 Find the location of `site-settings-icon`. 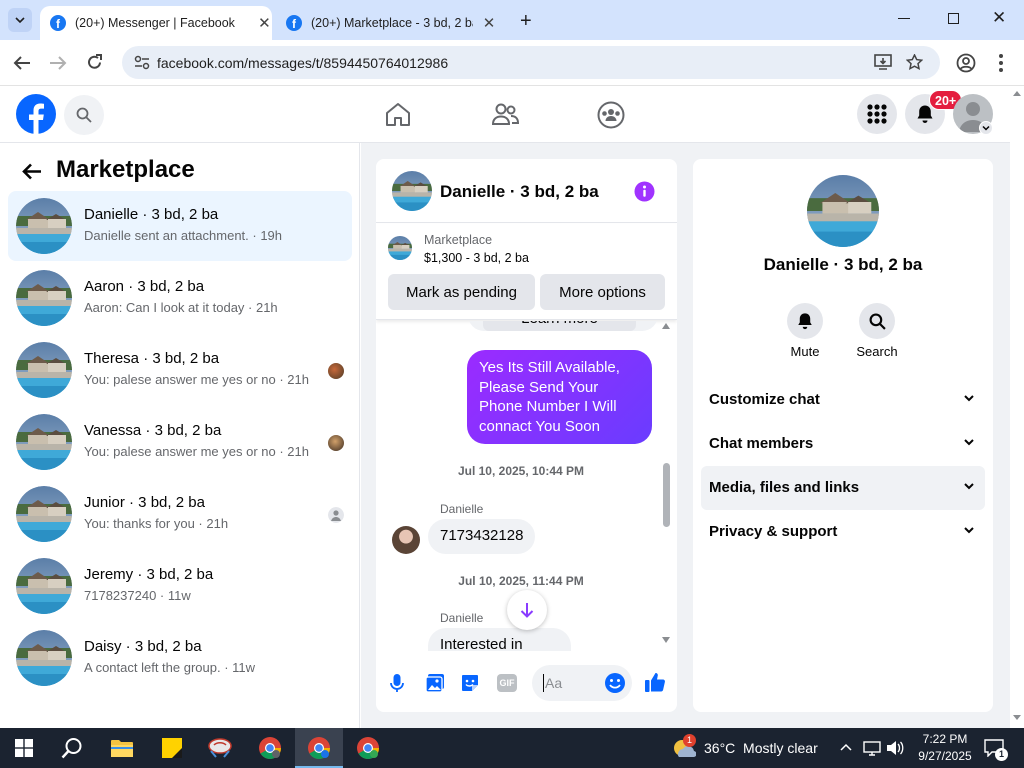

site-settings-icon is located at coordinates (142, 62).